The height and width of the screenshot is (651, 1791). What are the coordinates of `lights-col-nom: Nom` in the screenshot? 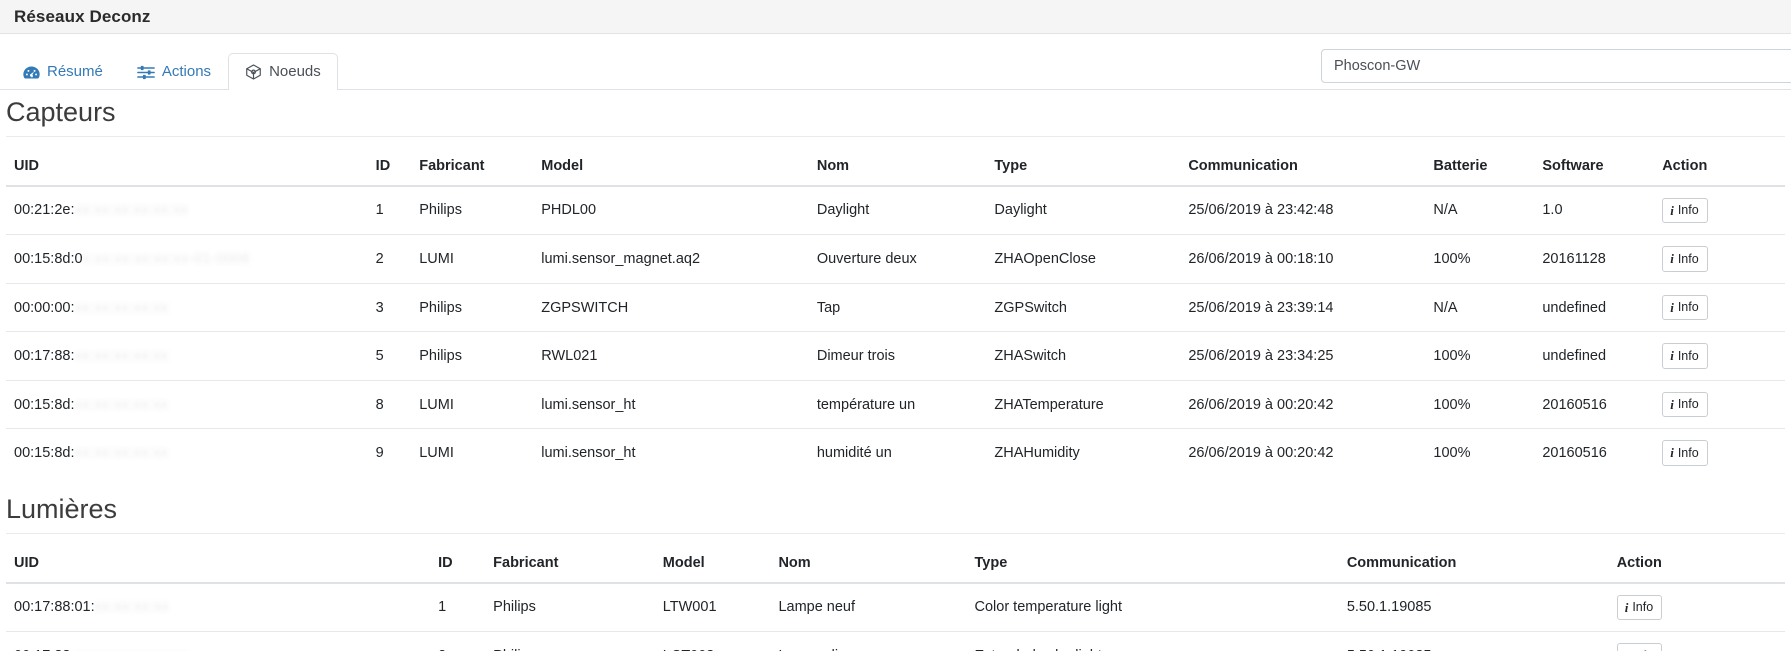 It's located at (868, 563).